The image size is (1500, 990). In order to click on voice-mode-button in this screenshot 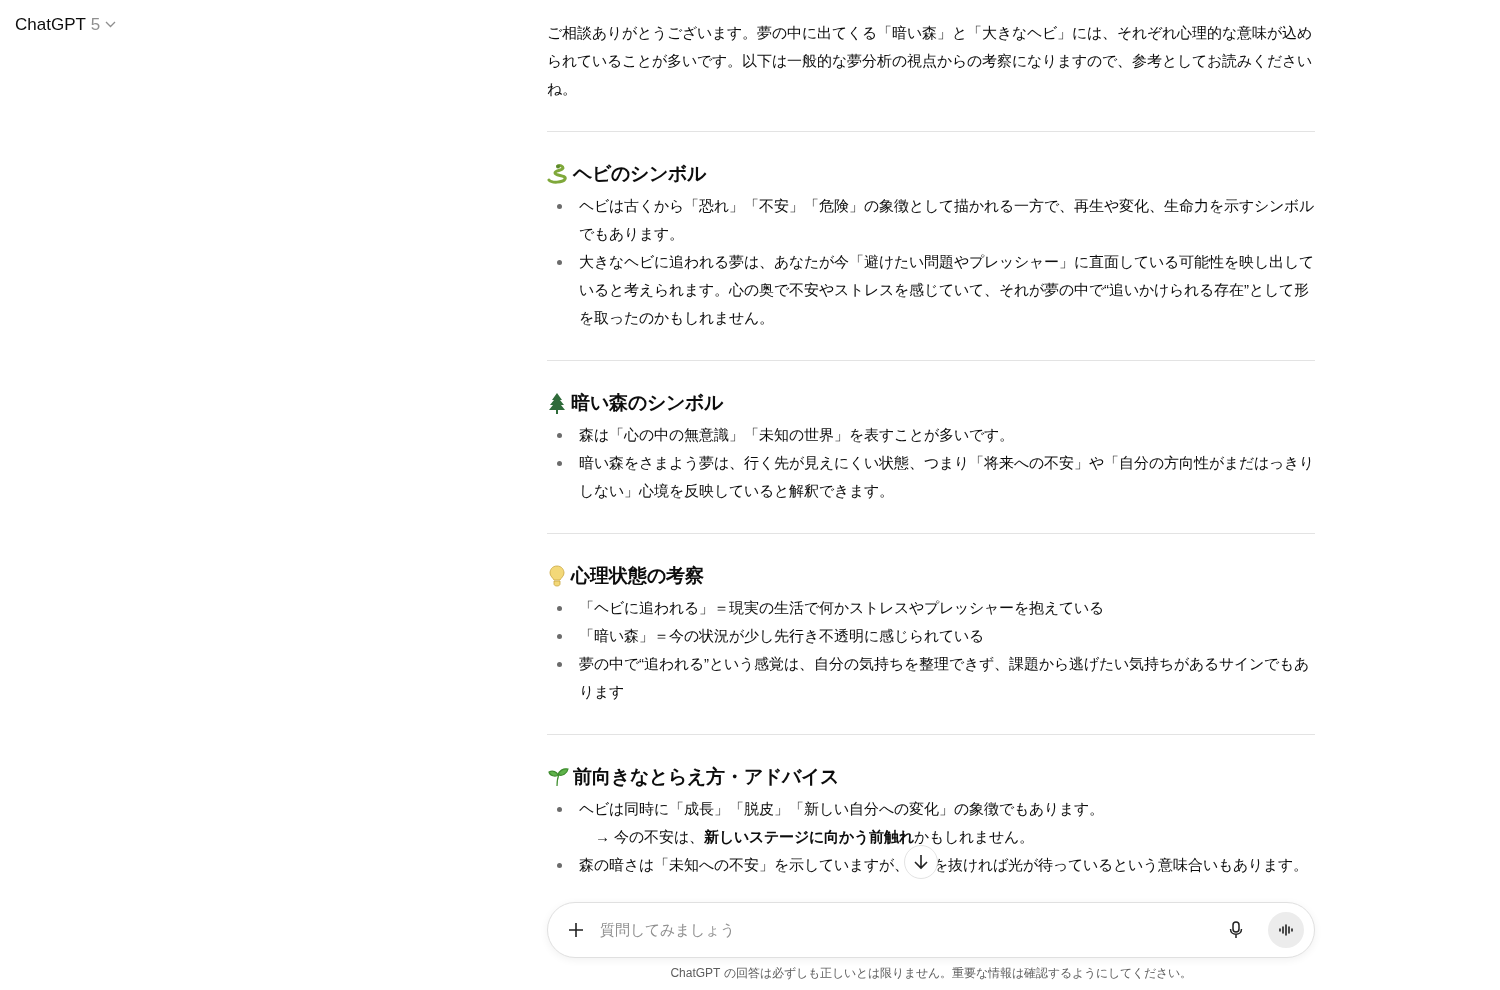, I will do `click(1286, 930)`.